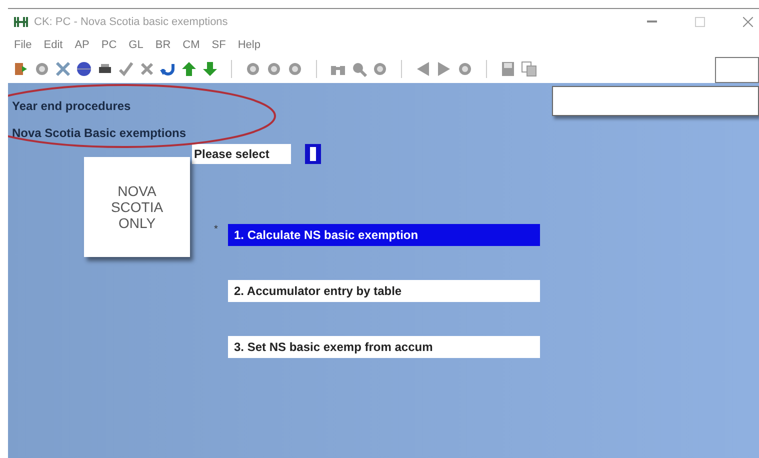 The height and width of the screenshot is (458, 759). I want to click on screen-heading: Year end procedures, so click(71, 106).